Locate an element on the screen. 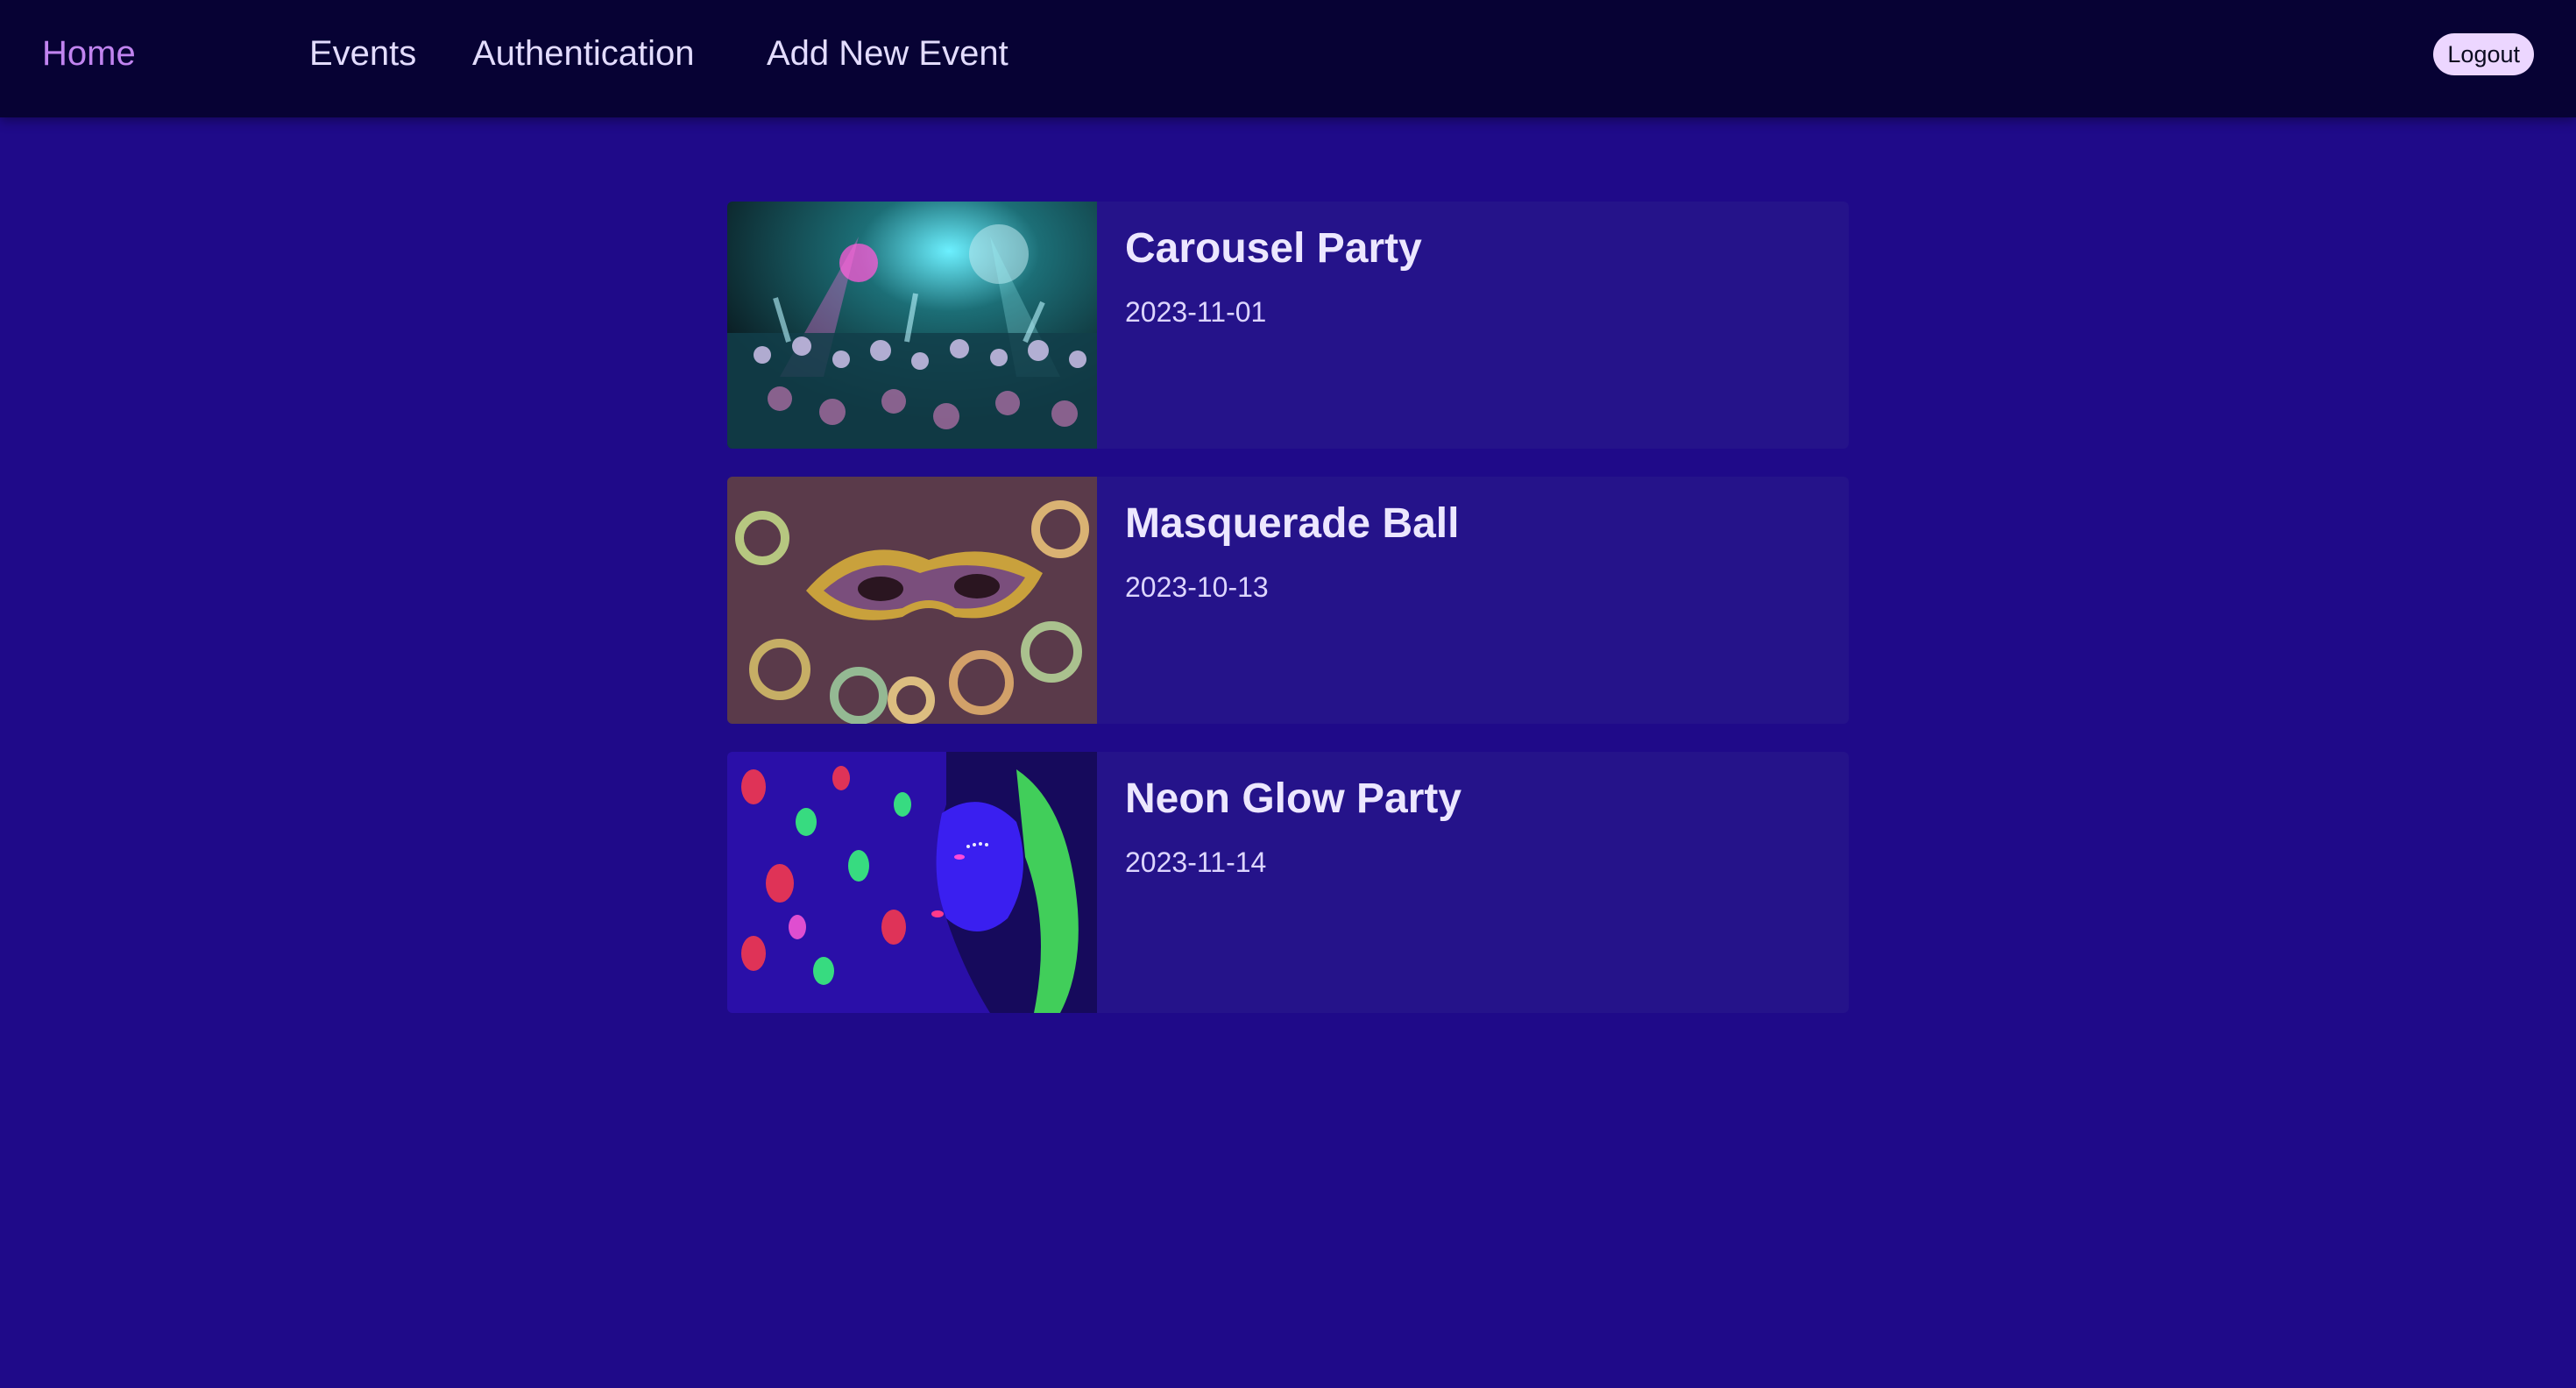 The image size is (2576, 1388). event-card-neon-glow-party: Neon Glow Party 2023-11-14 is located at coordinates (1288, 882).